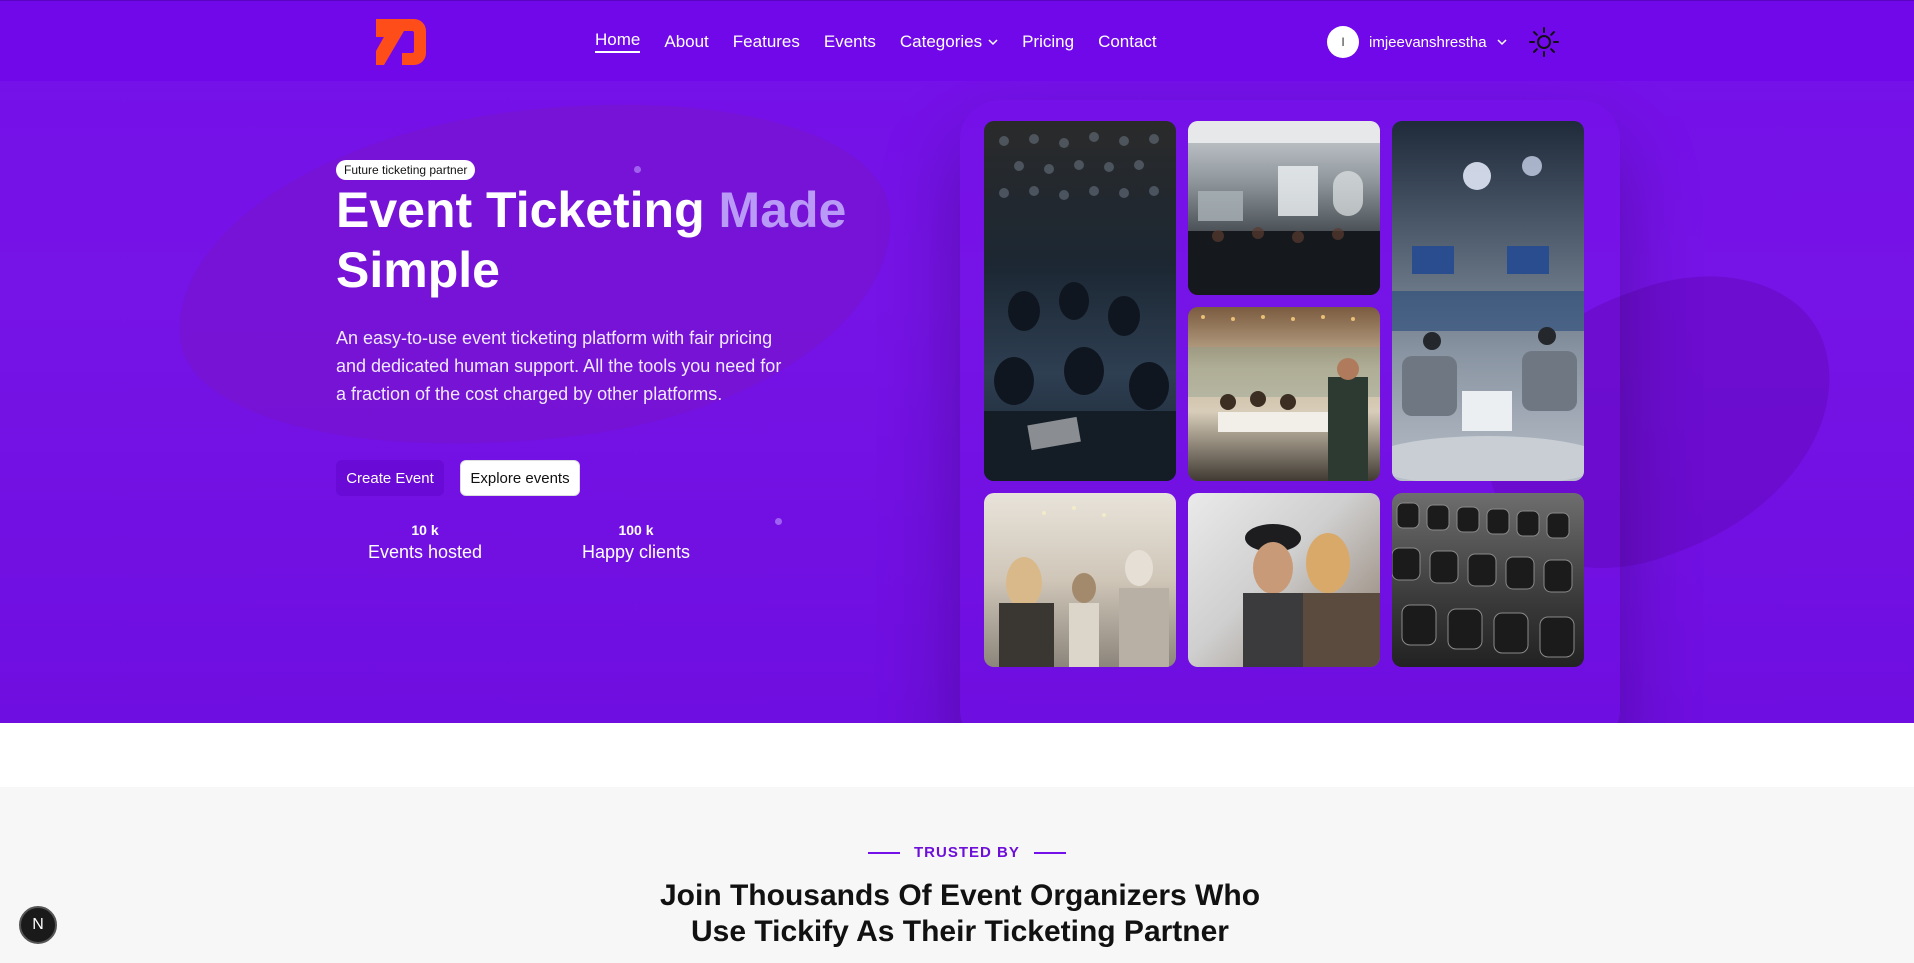  Describe the element at coordinates (960, 895) in the screenshot. I see `trusted-heading-line1: Join Thousands Of Event Organizers Who` at that location.